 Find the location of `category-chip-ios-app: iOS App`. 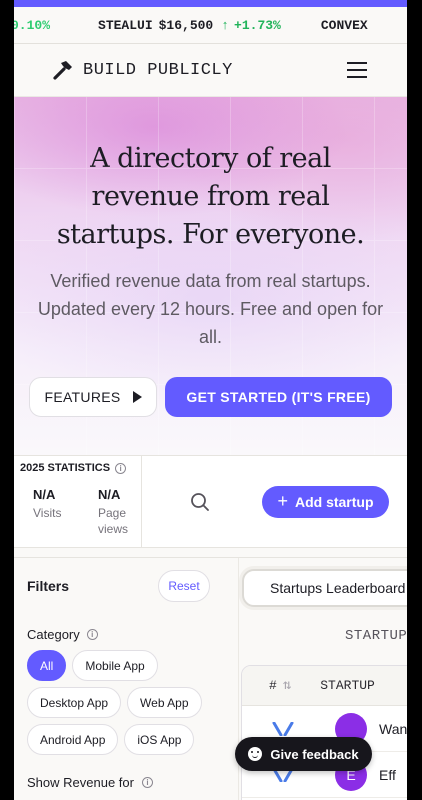

category-chip-ios-app: iOS App is located at coordinates (159, 739).